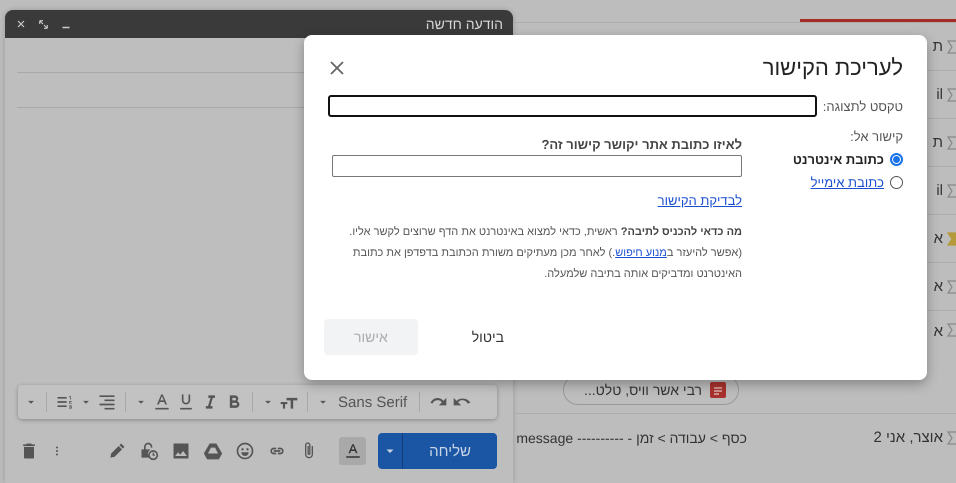 The image size is (956, 483). What do you see at coordinates (352, 451) in the screenshot?
I see `formatting-toggle` at bounding box center [352, 451].